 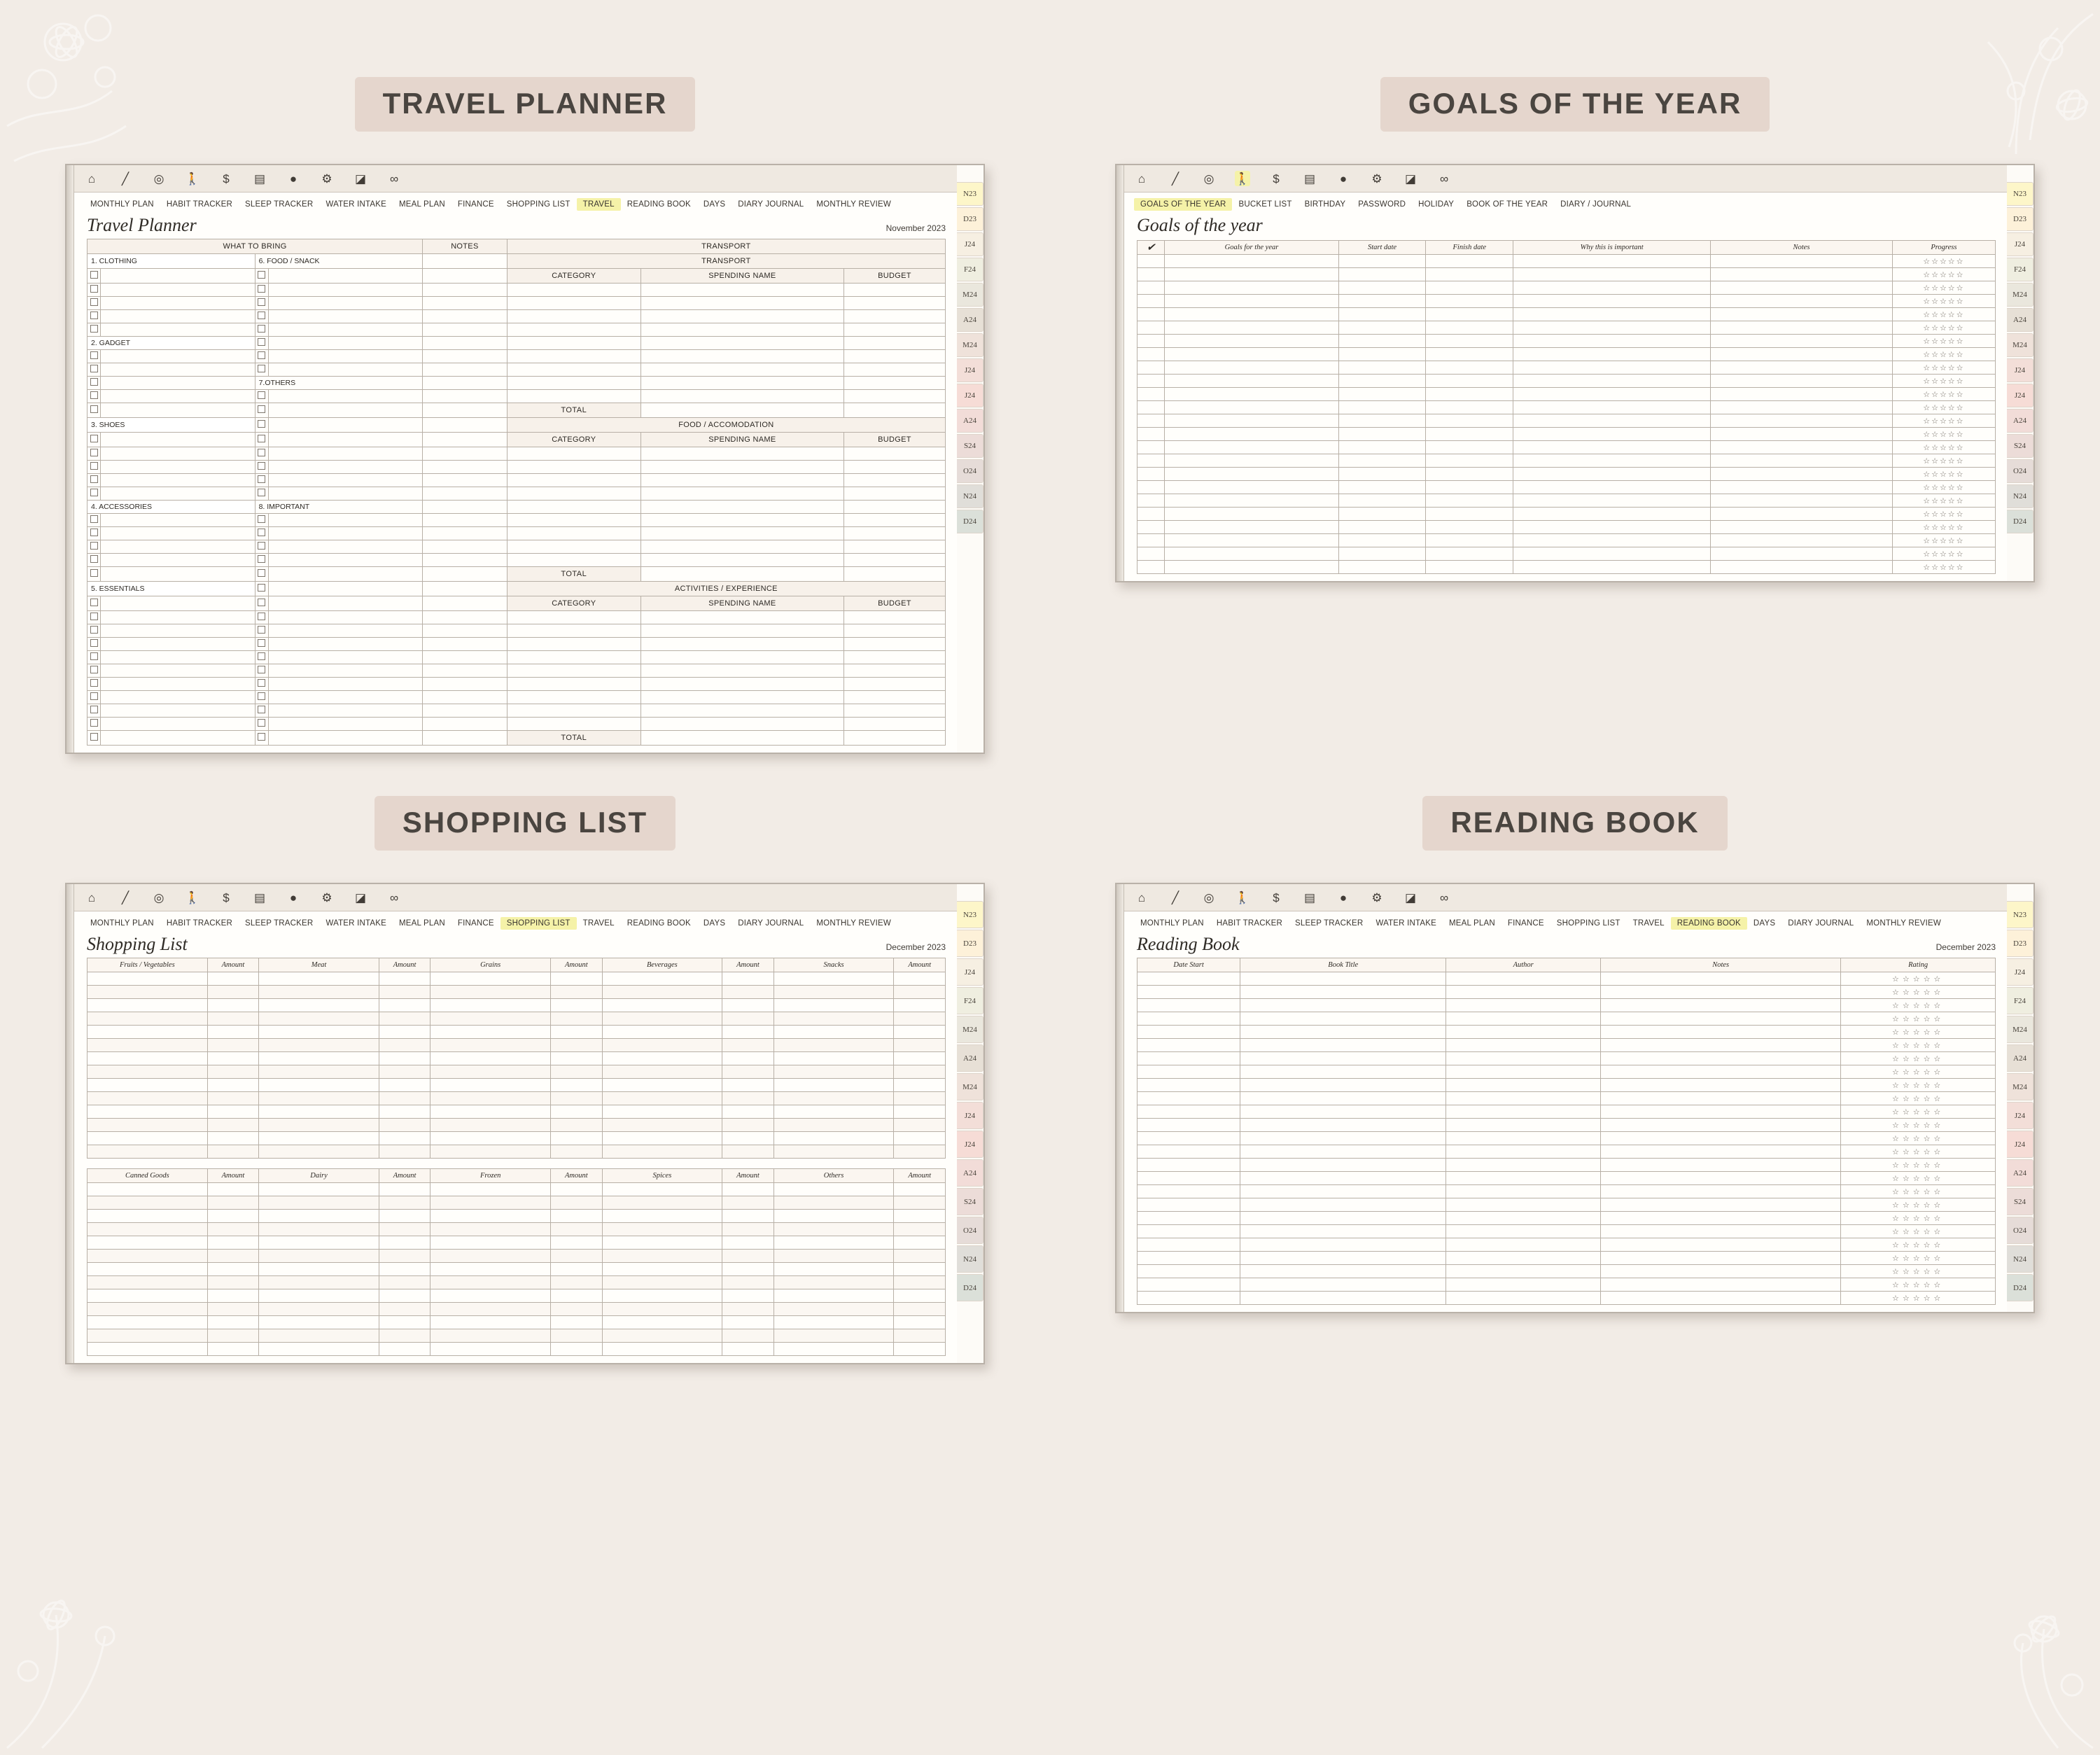 I want to click on travel-total-budget, so click(x=894, y=574).